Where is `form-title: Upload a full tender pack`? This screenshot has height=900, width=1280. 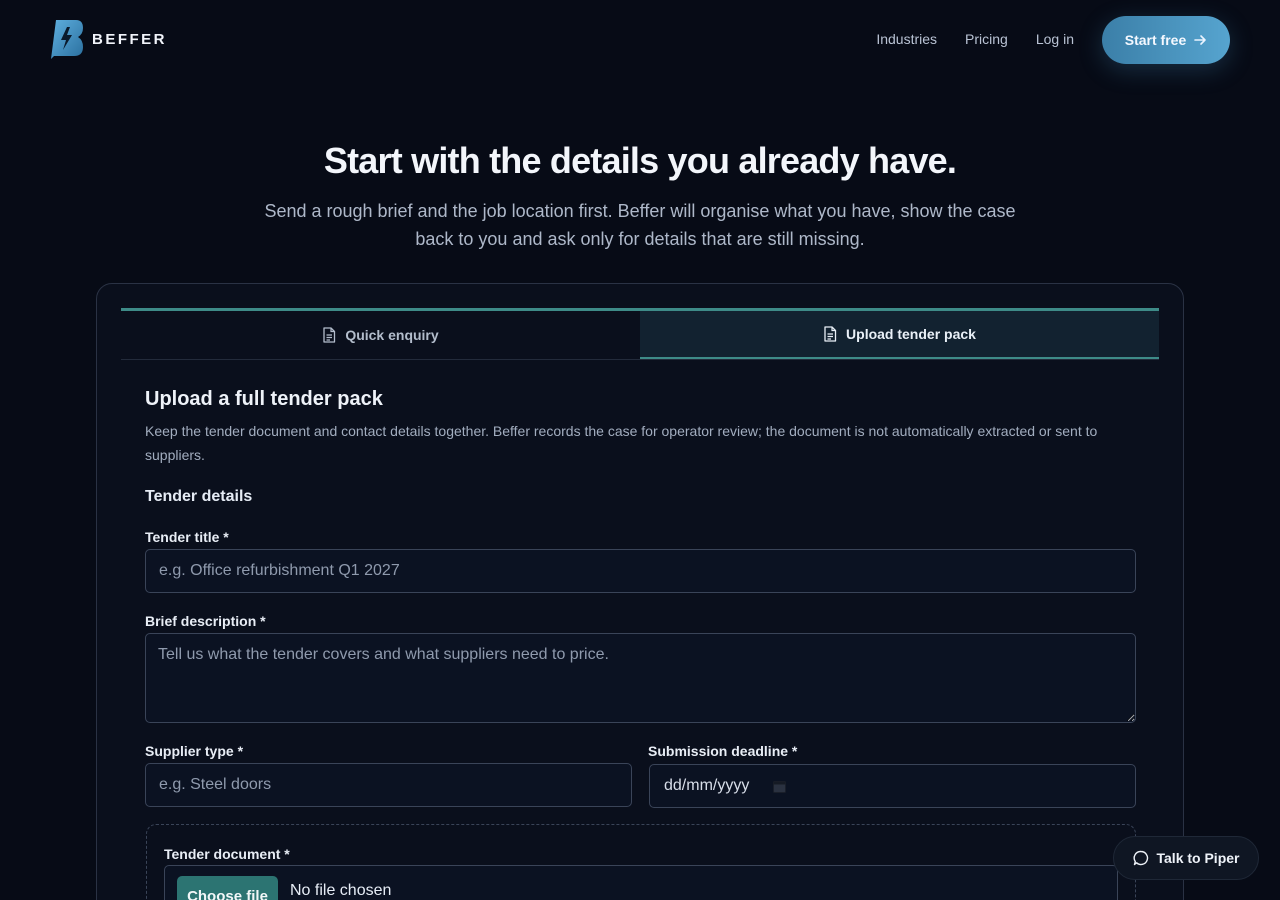
form-title: Upload a full tender pack is located at coordinates (264, 399).